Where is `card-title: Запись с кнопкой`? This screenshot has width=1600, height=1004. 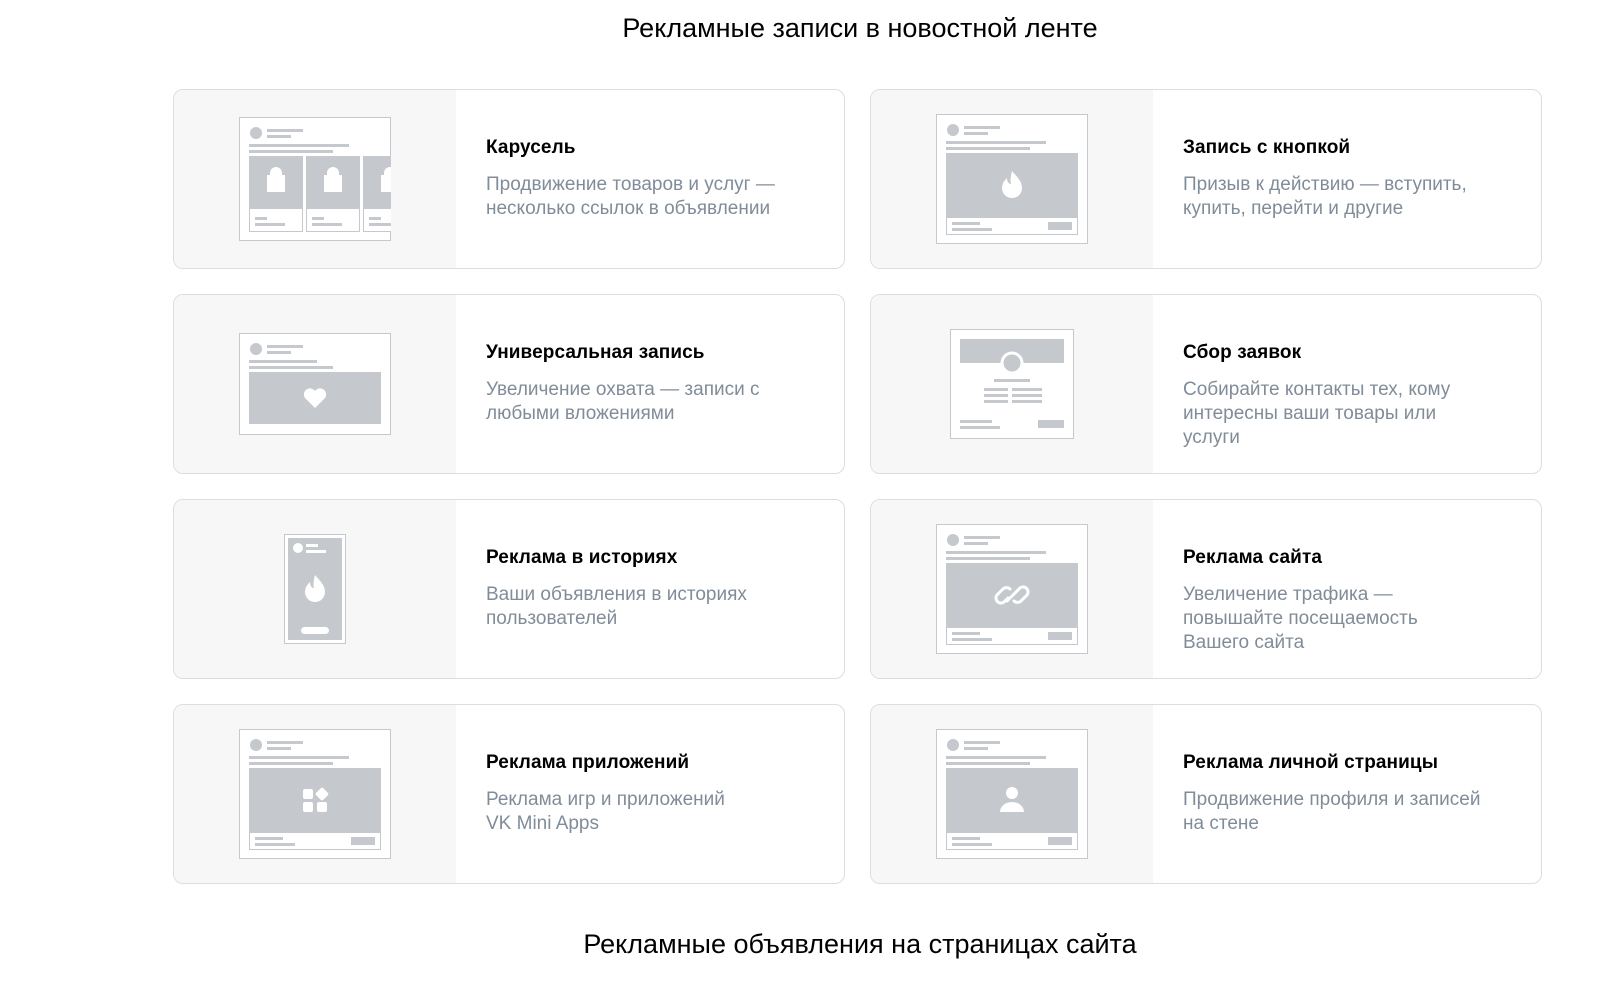 card-title: Запись с кнопкой is located at coordinates (1267, 147).